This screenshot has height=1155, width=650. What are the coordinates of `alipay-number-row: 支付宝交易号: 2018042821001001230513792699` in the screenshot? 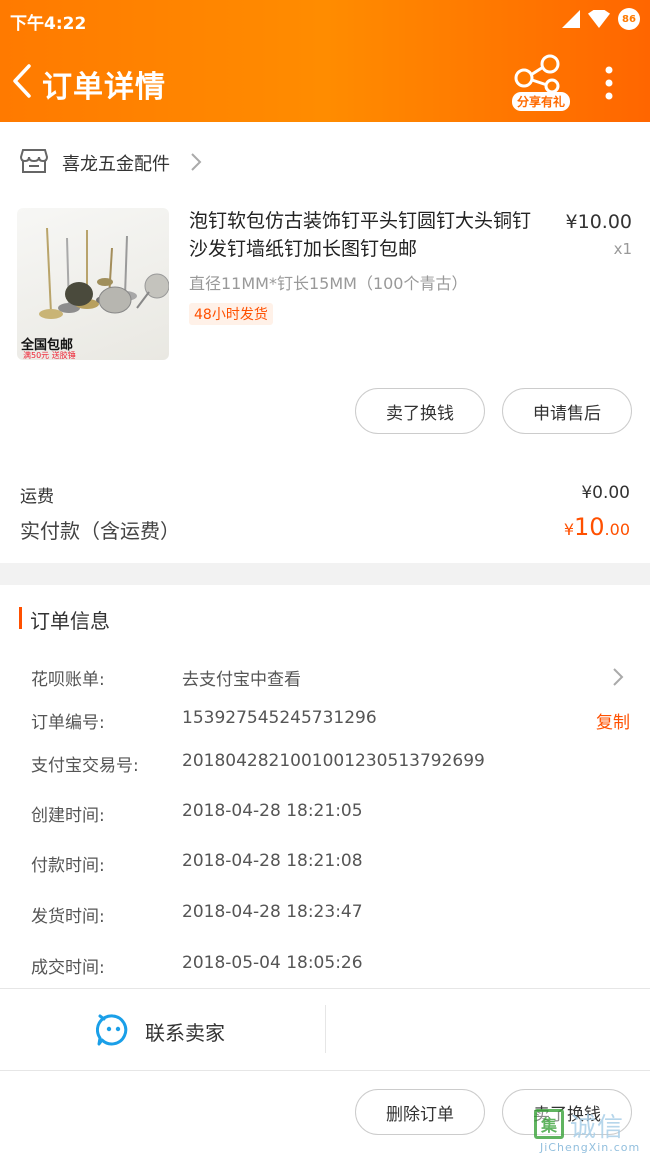 It's located at (325, 762).